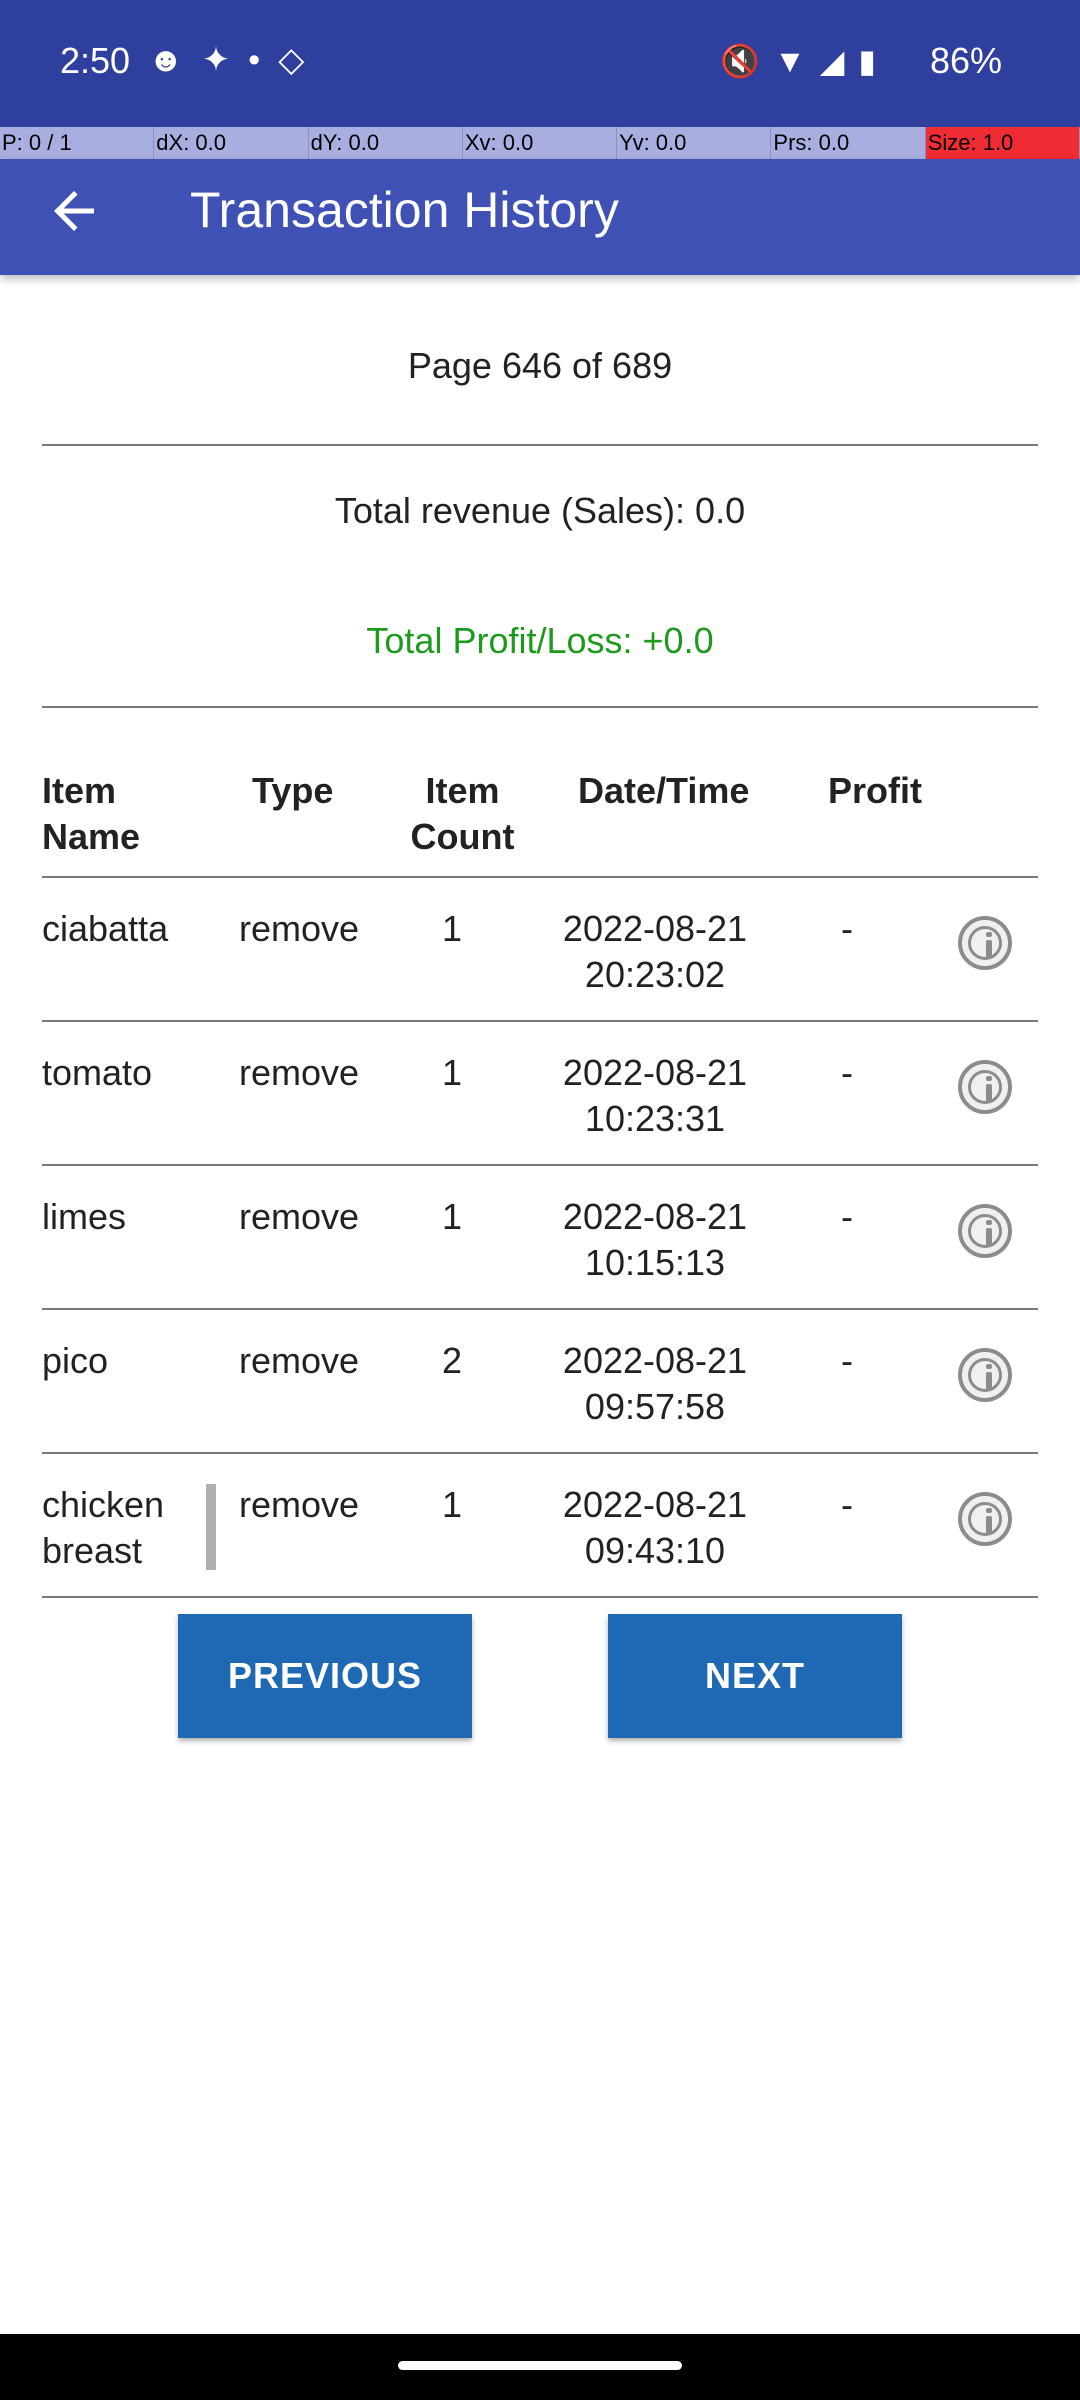 This screenshot has width=1080, height=2400. I want to click on table-row: limes remove 1 2022-08-21 10:15:13 -, so click(540, 1238).